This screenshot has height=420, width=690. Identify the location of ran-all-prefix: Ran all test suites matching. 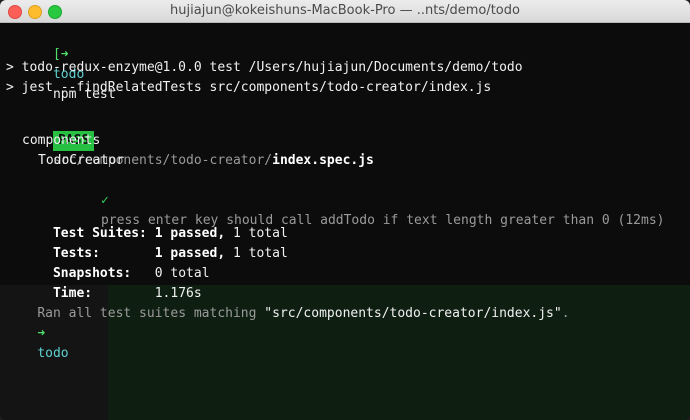
(151, 313).